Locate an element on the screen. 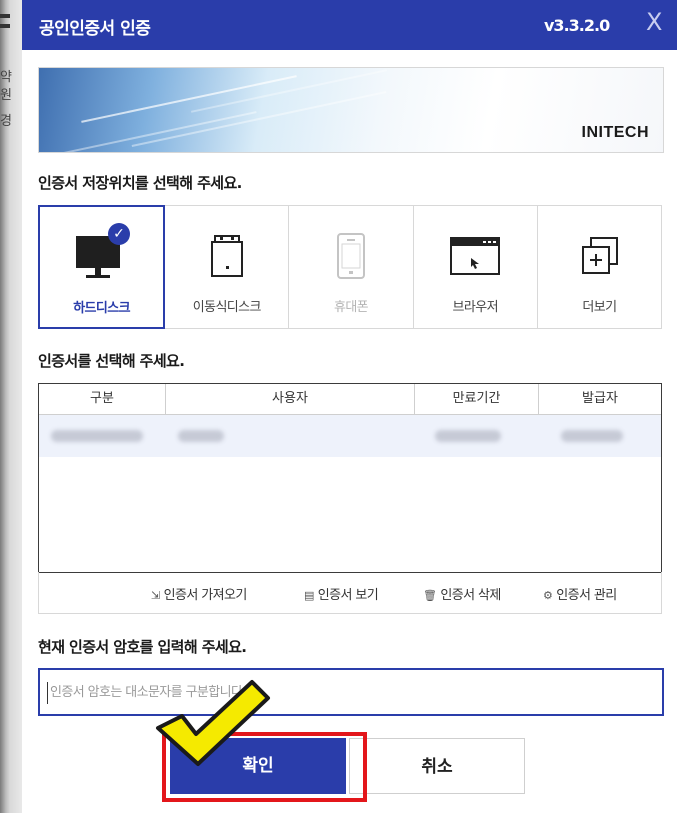  import-icon: ⇲ is located at coordinates (155, 595).